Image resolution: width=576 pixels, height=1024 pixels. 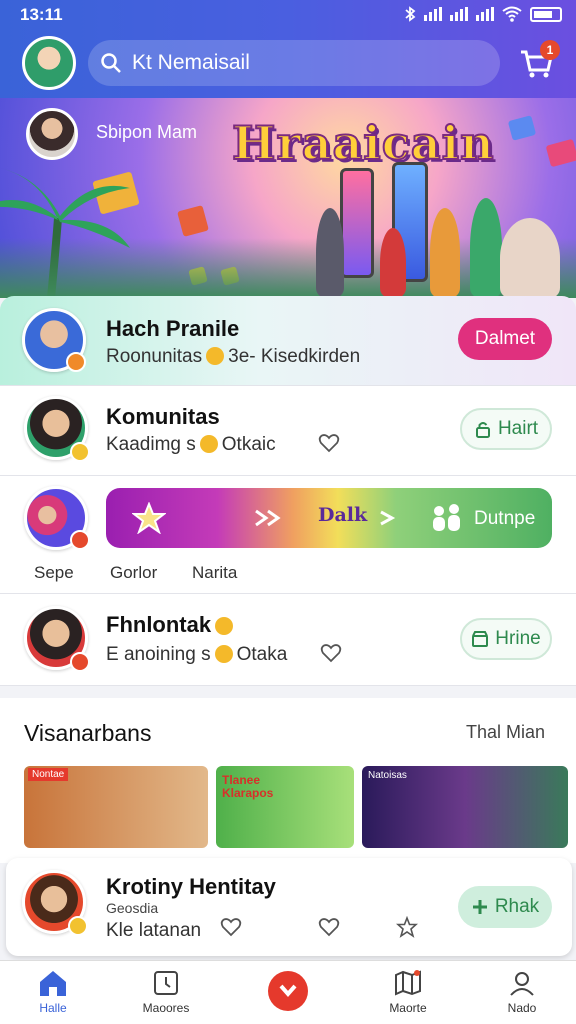 What do you see at coordinates (41, 14) in the screenshot?
I see `status-time: 13:11` at bounding box center [41, 14].